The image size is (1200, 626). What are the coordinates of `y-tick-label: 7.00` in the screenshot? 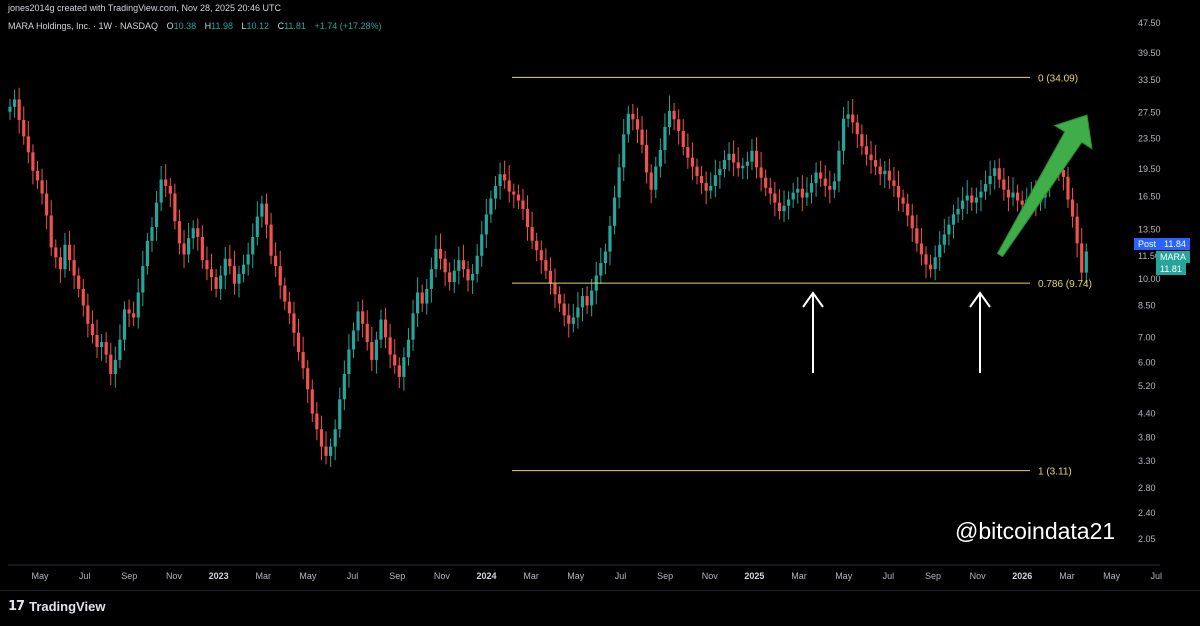 It's located at (1147, 337).